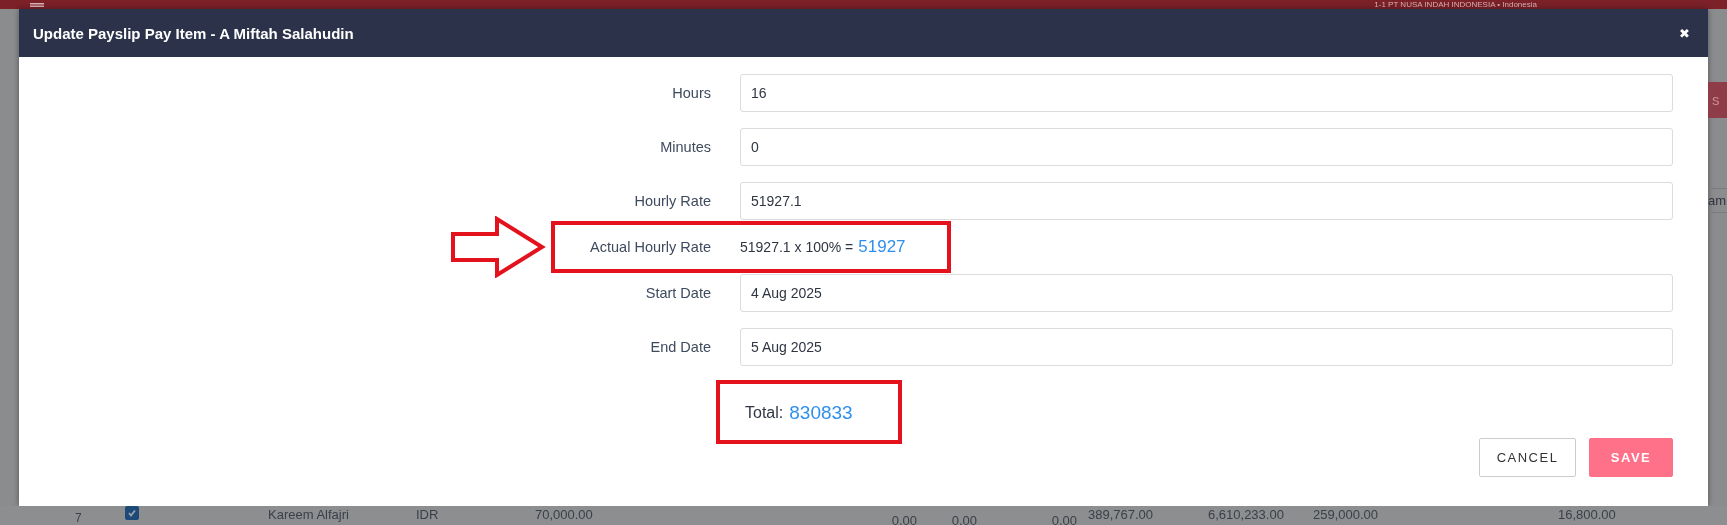 This screenshot has width=1727, height=525. What do you see at coordinates (1717, 200) in the screenshot?
I see `table-cell: am` at bounding box center [1717, 200].